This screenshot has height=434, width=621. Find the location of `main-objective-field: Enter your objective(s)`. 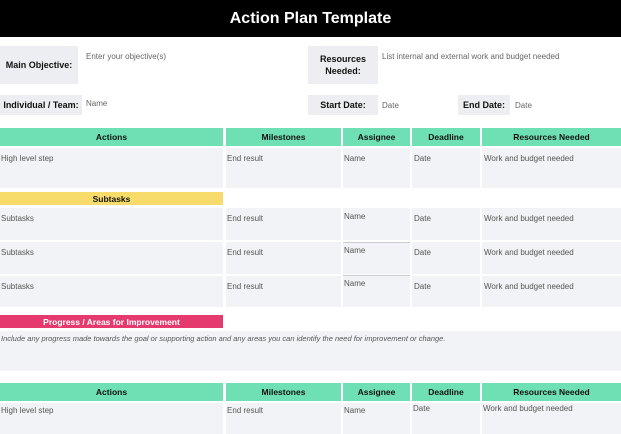

main-objective-field: Enter your objective(s) is located at coordinates (191, 56).